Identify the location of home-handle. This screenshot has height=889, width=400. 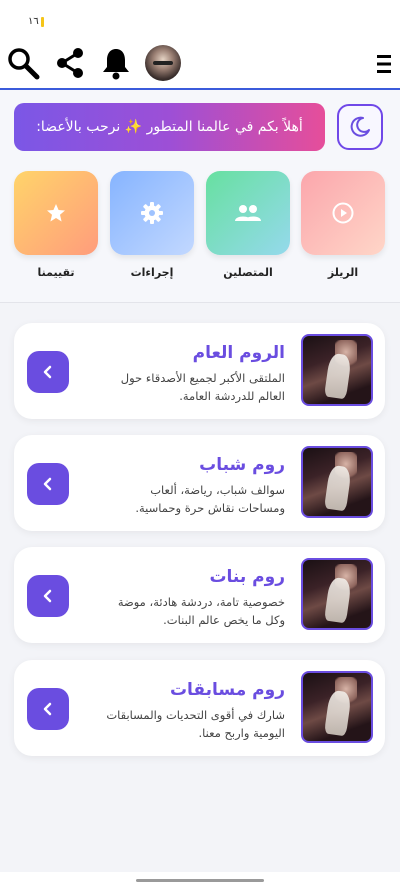
(200, 880).